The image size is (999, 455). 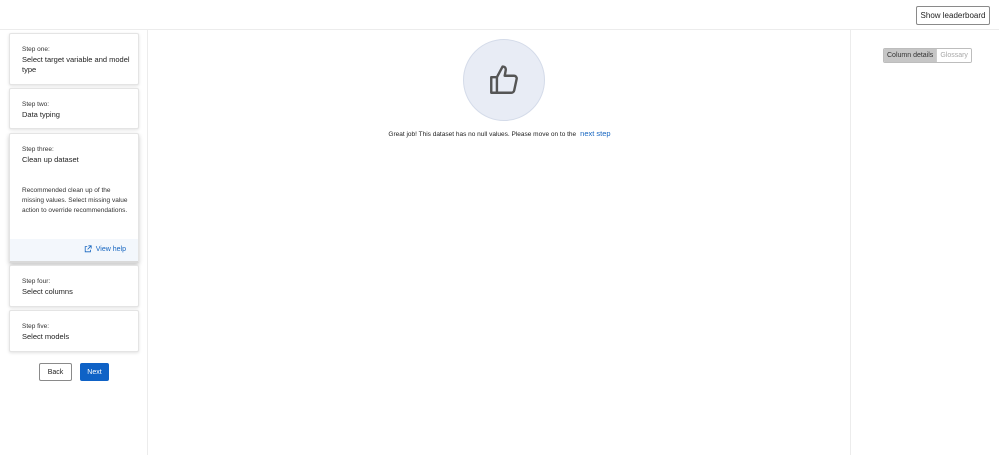 What do you see at coordinates (94, 372) in the screenshot?
I see `next-button: Next` at bounding box center [94, 372].